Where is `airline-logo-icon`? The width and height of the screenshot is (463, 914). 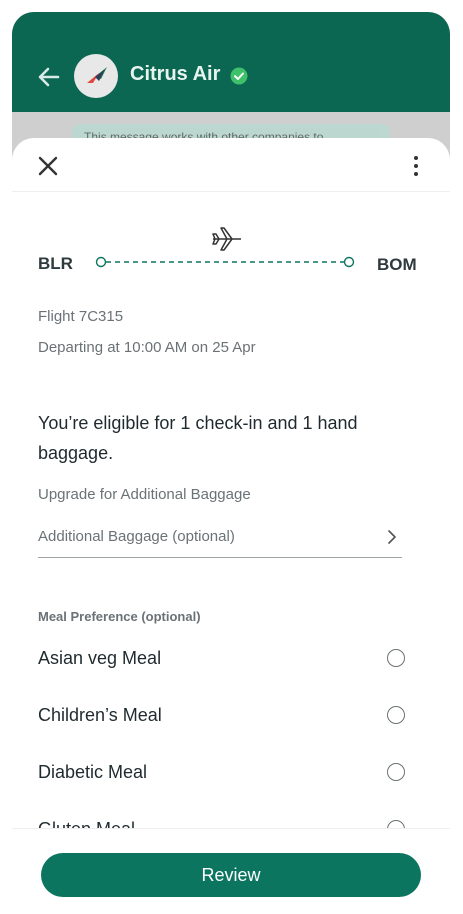
airline-logo-icon is located at coordinates (96, 76).